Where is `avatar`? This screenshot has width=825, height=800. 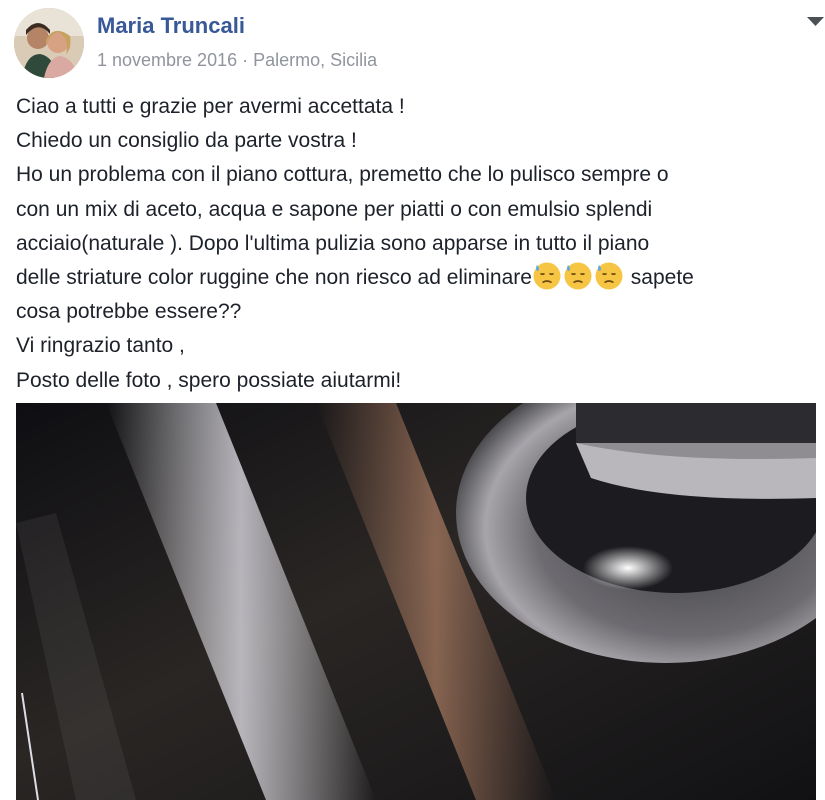
avatar is located at coordinates (49, 43).